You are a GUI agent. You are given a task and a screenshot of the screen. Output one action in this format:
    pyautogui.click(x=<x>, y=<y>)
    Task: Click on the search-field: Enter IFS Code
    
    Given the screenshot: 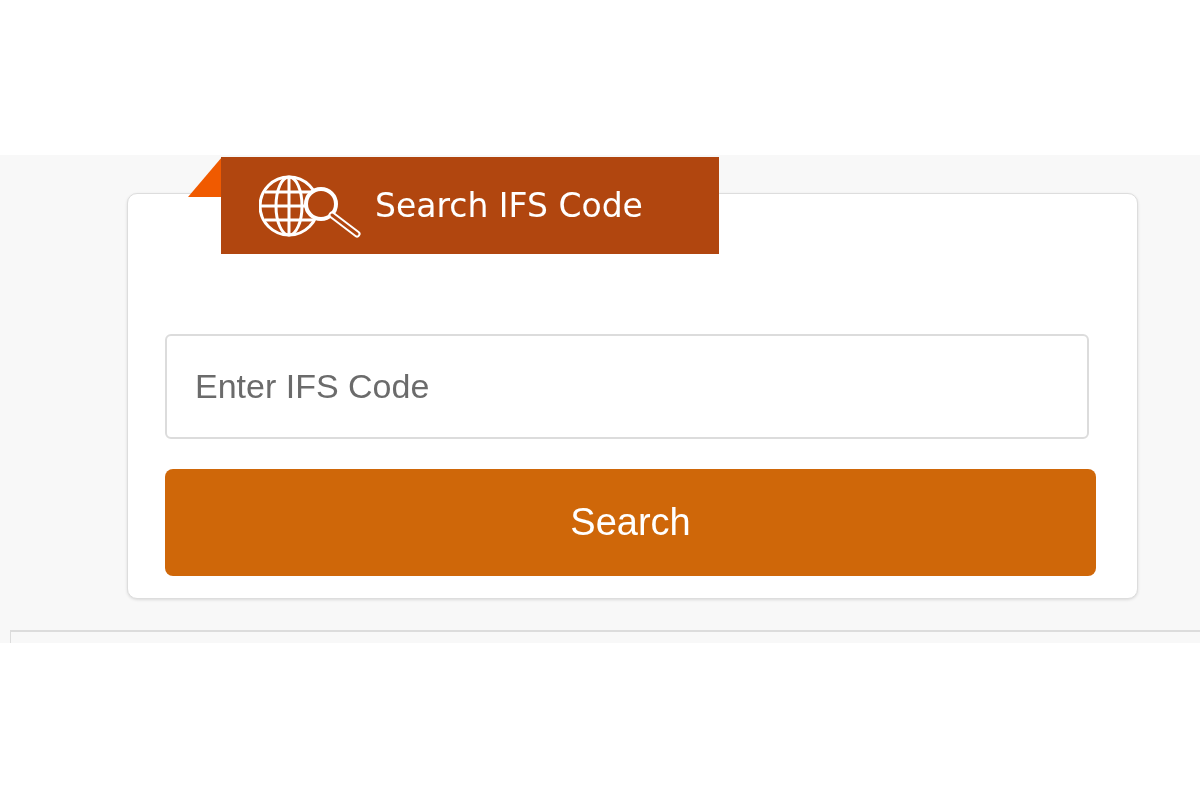 What is the action you would take?
    pyautogui.click(x=627, y=386)
    